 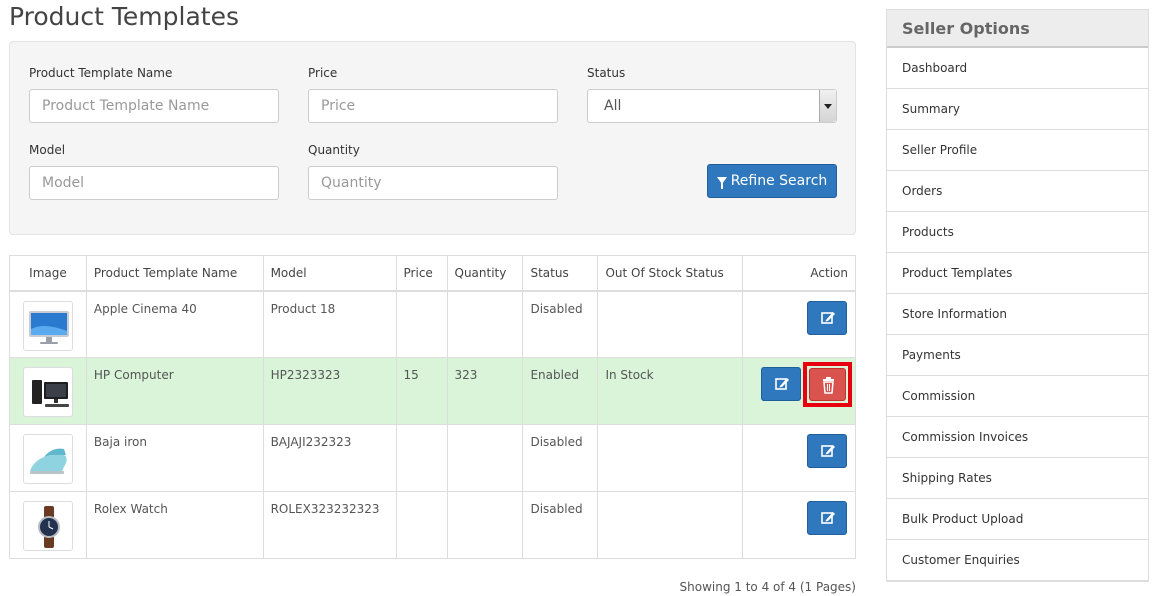 What do you see at coordinates (485, 391) in the screenshot?
I see `quantity-cell: 323` at bounding box center [485, 391].